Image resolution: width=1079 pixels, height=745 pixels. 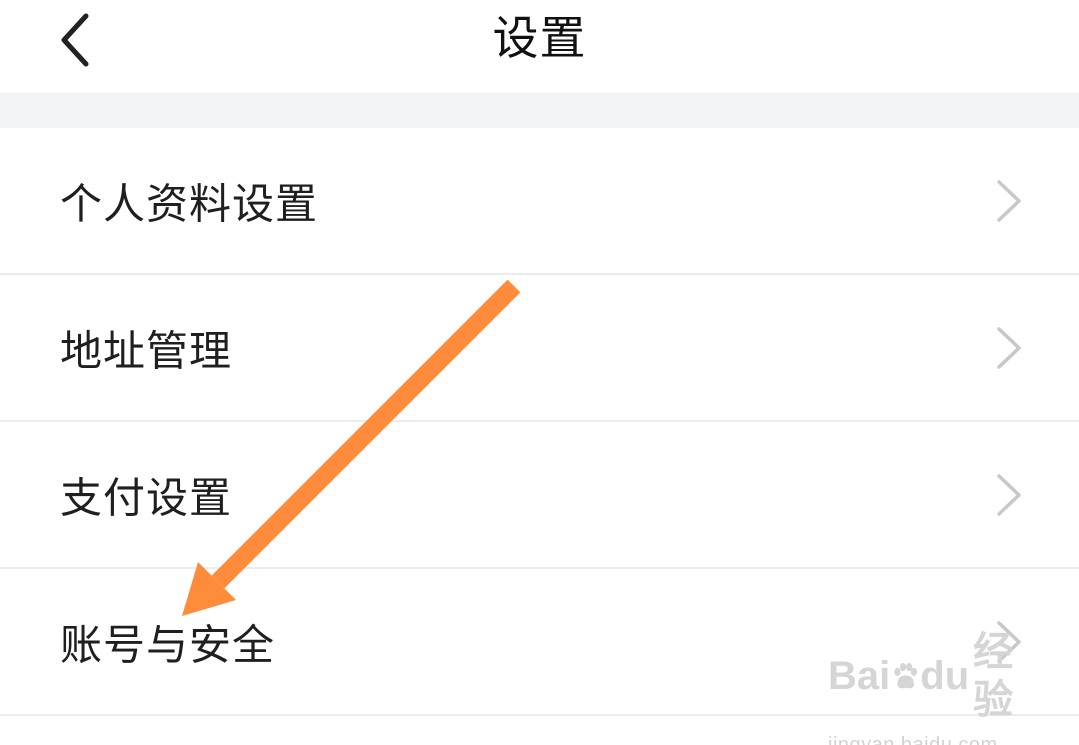 What do you see at coordinates (146, 497) in the screenshot?
I see `settings-item-label: 支付设置` at bounding box center [146, 497].